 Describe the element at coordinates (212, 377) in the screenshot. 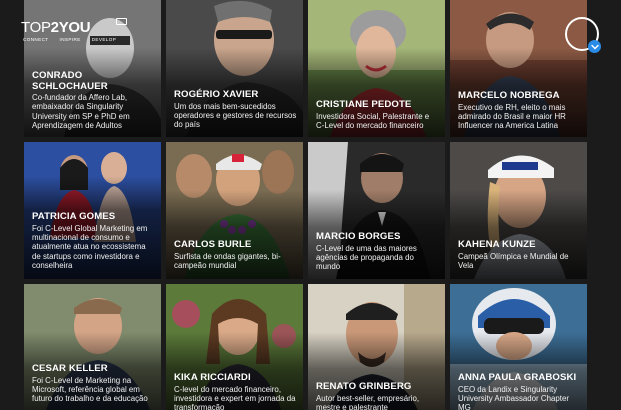

I see `speaker-name: KIKA RICCIARDI` at that location.